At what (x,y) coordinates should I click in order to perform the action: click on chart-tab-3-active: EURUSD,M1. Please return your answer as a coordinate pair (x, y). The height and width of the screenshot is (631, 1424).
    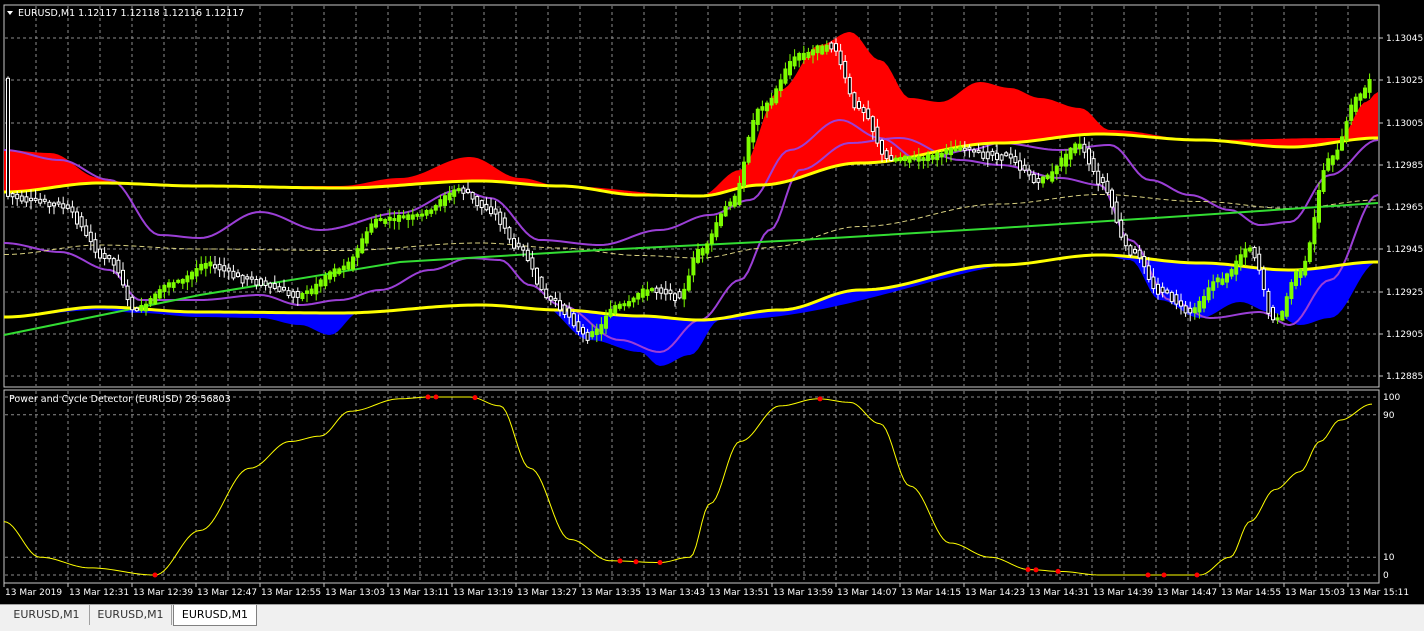
    Looking at the image, I should click on (215, 615).